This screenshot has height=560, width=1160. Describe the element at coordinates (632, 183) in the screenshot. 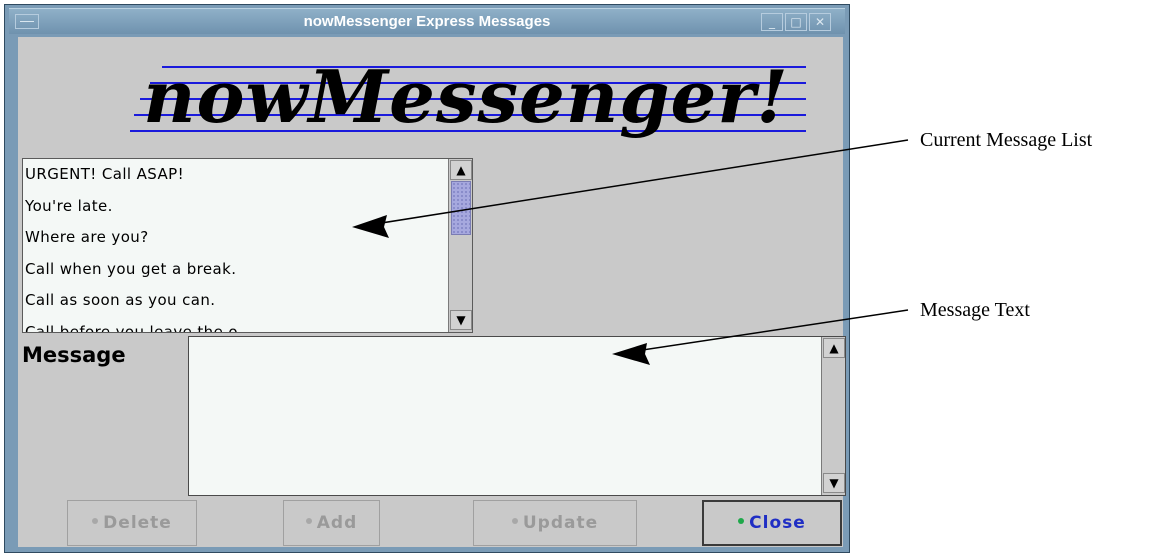

I see `message-list-arrow` at that location.